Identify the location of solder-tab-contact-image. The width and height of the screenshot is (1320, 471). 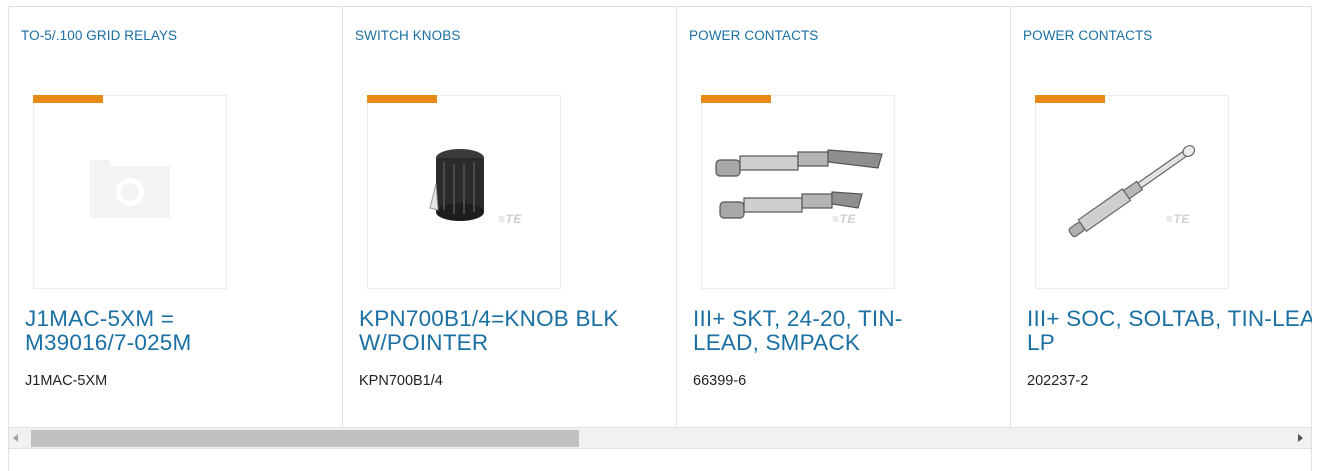
(1132, 191).